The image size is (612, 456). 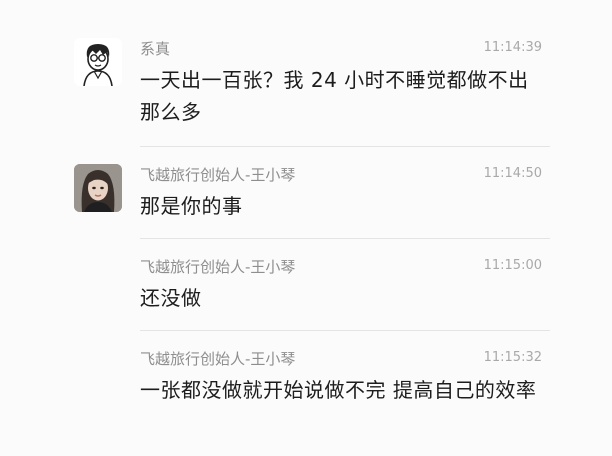 I want to click on woman-photo-icon, so click(x=98, y=188).